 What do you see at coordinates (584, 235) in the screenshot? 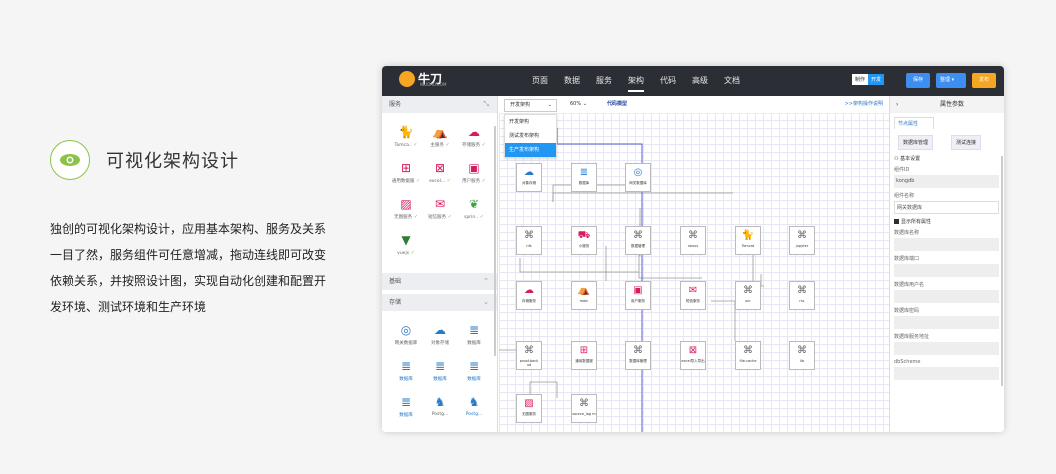
I see `cart-icon: ⛟` at bounding box center [584, 235].